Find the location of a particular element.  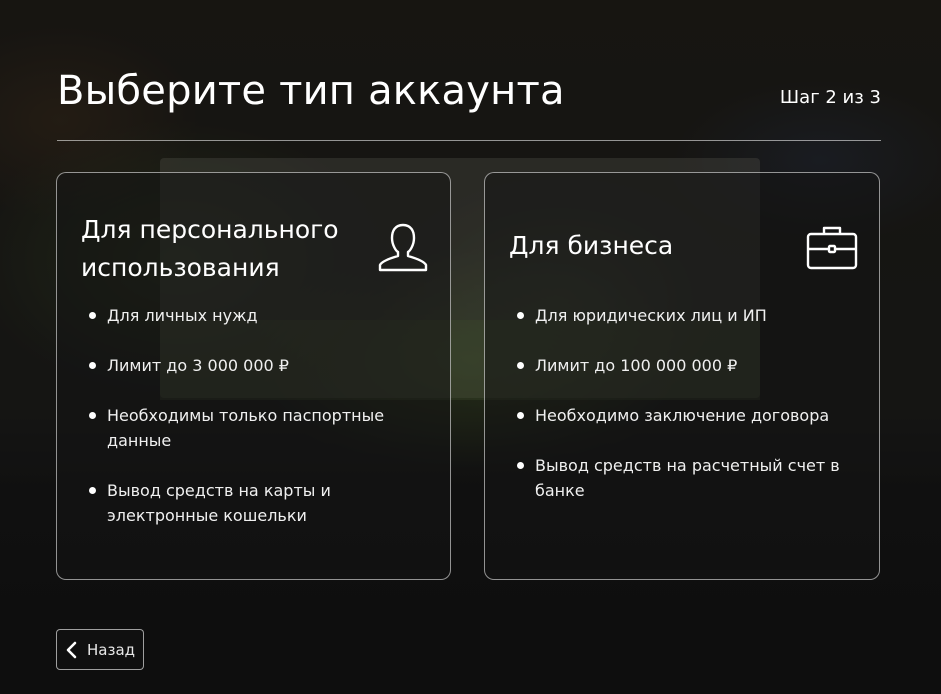

step-indicator: Шаг 2 из 3 is located at coordinates (830, 97).